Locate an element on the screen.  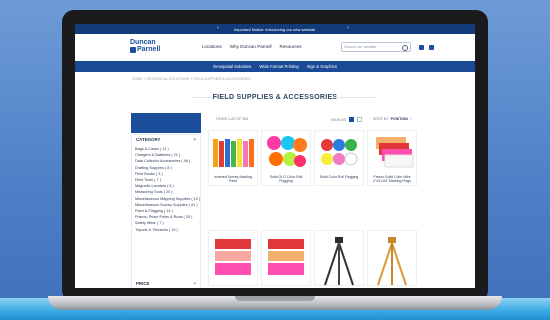
price-title: PRICE is located at coordinates (142, 283).